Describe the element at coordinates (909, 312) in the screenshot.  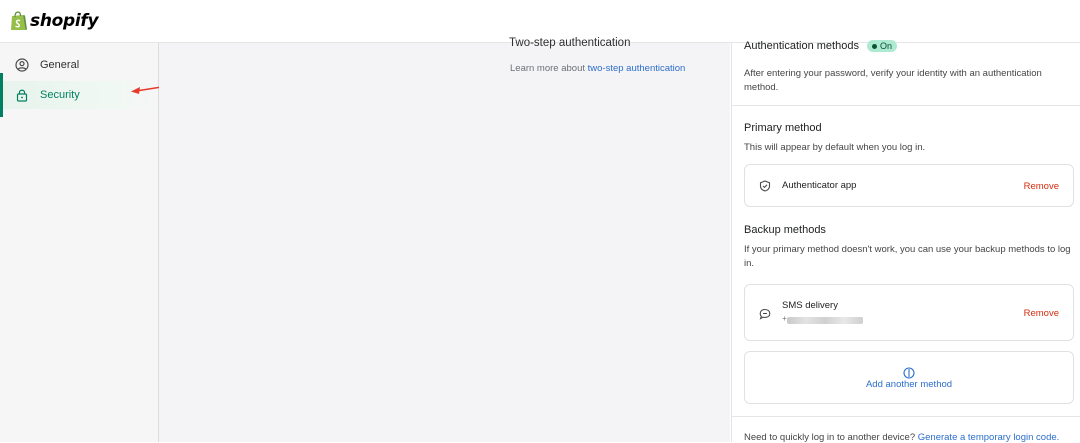
I see `backup-method-card: SMS delivery + Remove` at that location.